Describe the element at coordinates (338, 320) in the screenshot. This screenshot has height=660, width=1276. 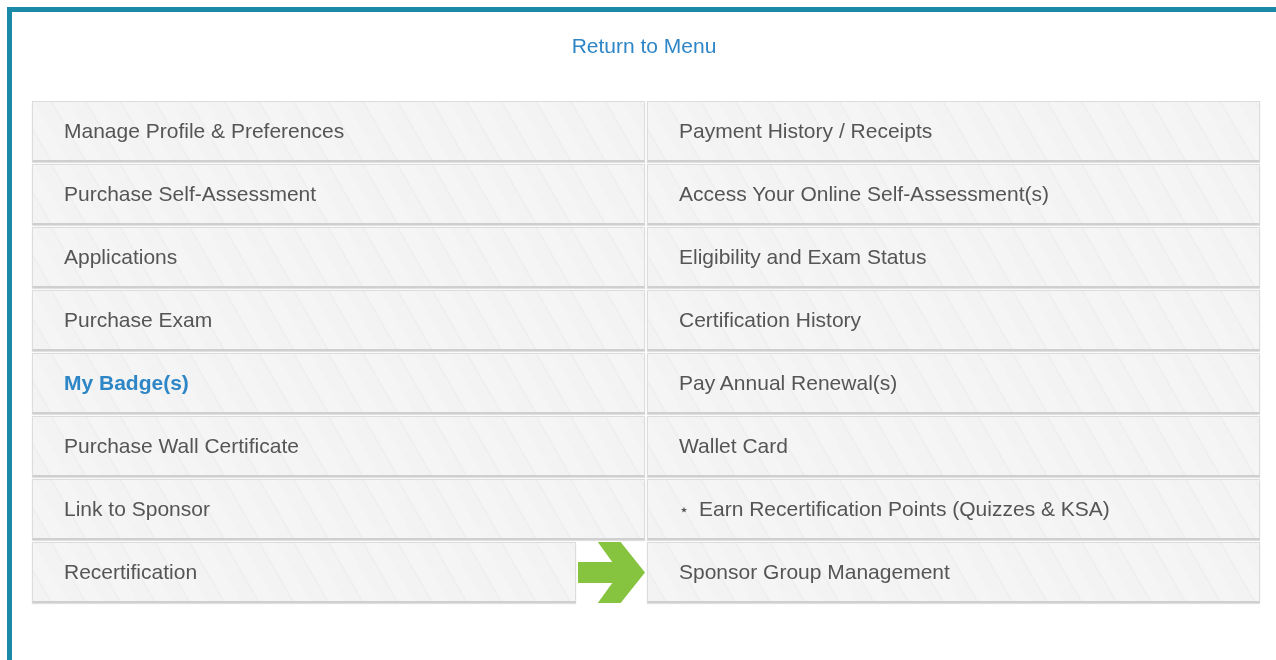
I see `menu-item: Purchase Exam` at that location.